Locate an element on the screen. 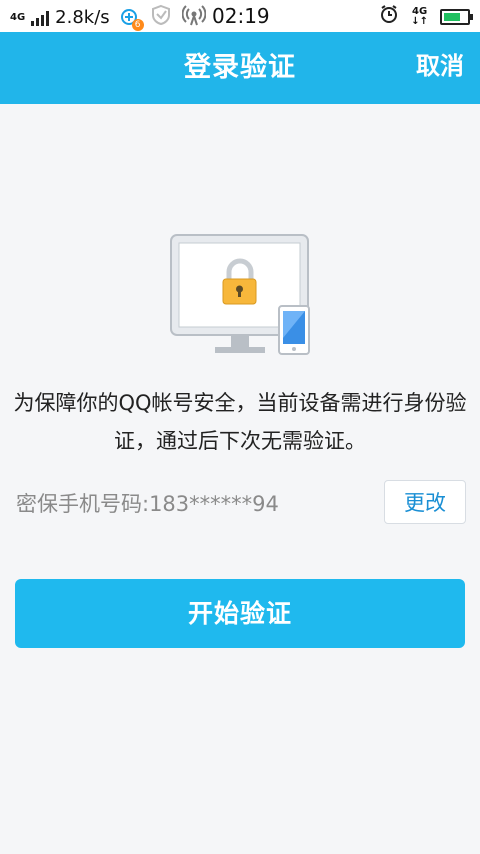 Image resolution: width=480 pixels, height=854 pixels. verification-message: 为保障你的QQ帐号安全，当前设备需进行身份验证，通过后下次无需验证。 is located at coordinates (240, 422).